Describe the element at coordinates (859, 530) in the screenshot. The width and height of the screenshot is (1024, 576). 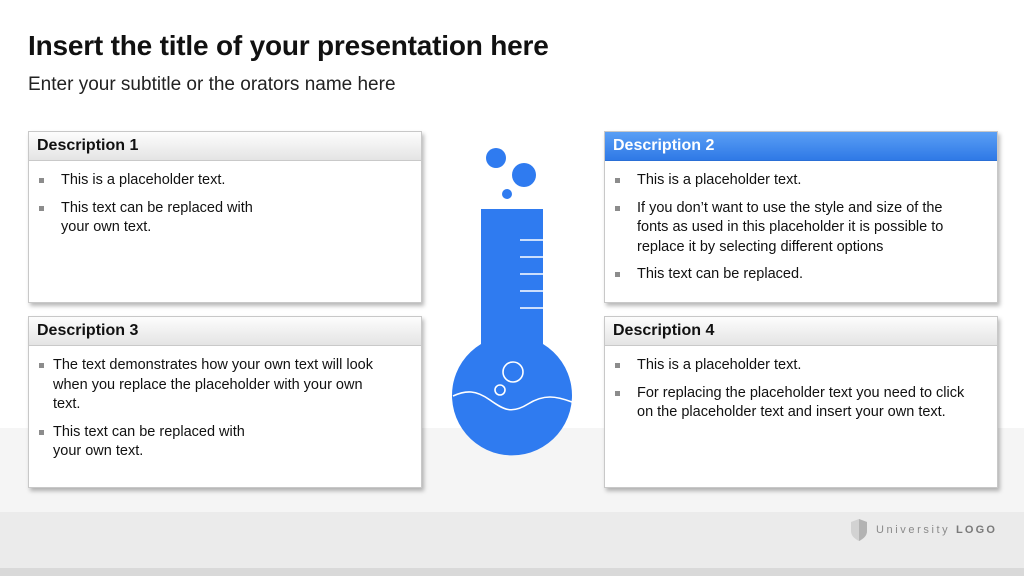
I see `shield-icon` at that location.